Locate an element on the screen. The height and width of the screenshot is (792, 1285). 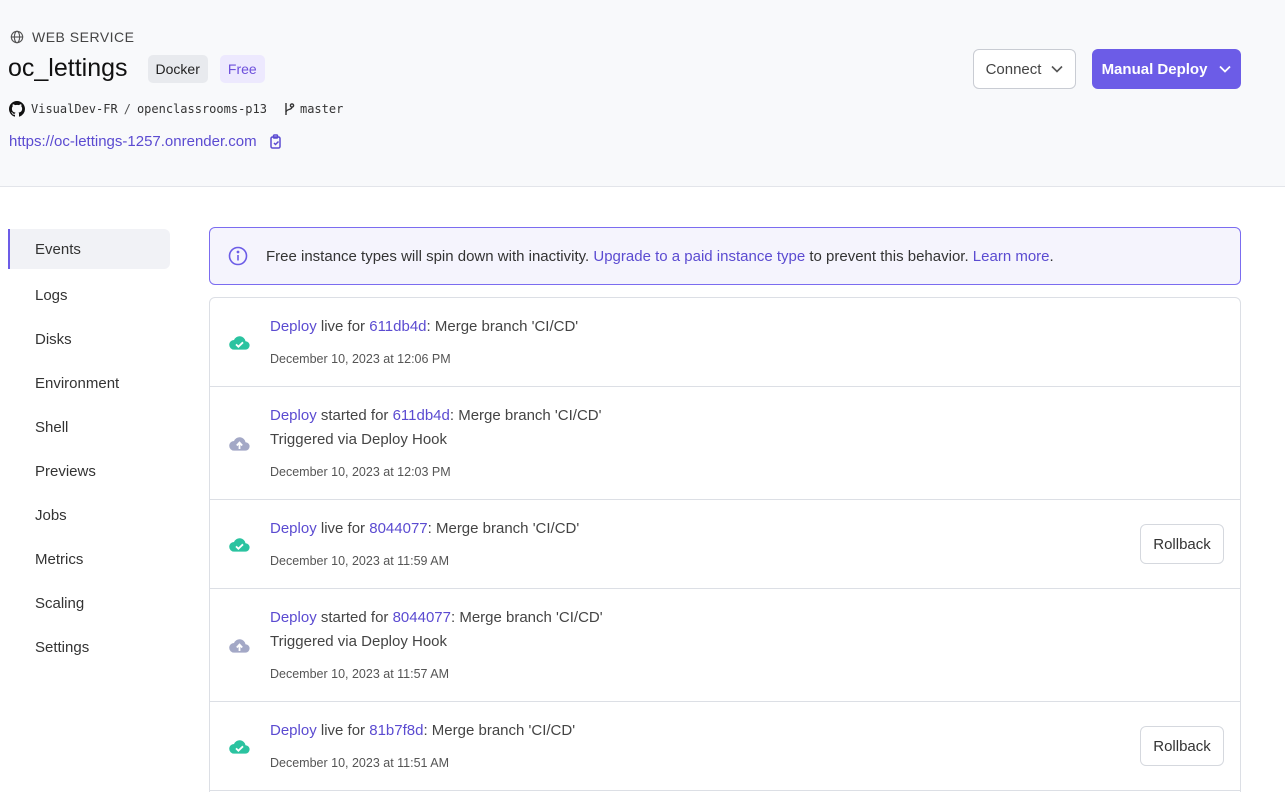
title-row: oc_lettings Docker Free is located at coordinates (136, 68).